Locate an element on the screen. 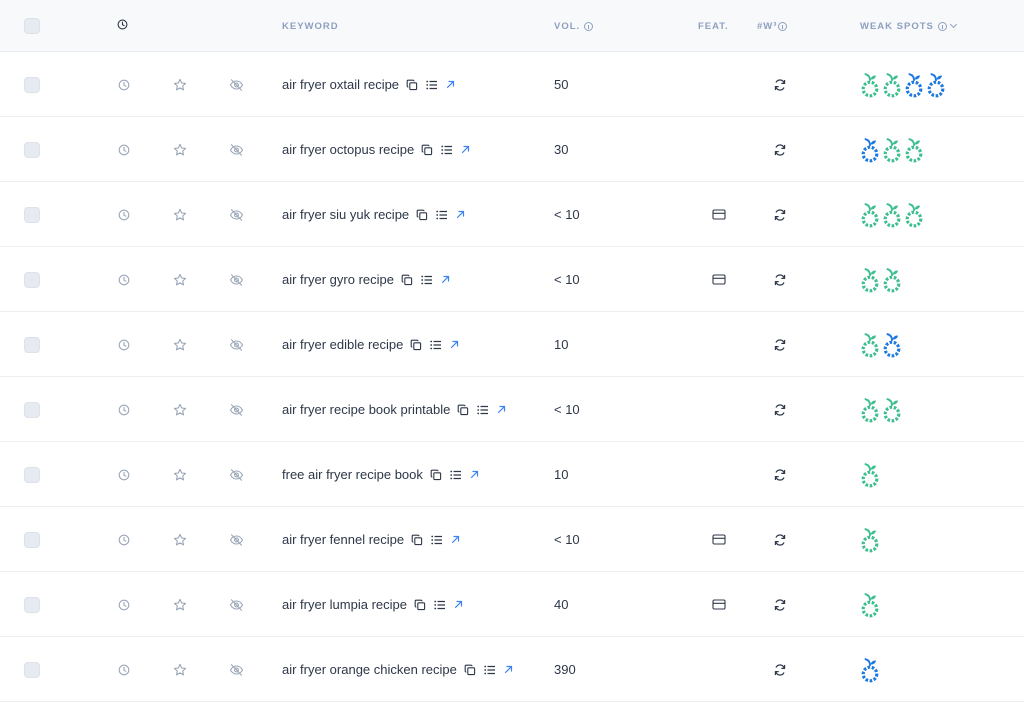 This screenshot has width=1024, height=710. header-keyword: KEYWORD is located at coordinates (310, 26).